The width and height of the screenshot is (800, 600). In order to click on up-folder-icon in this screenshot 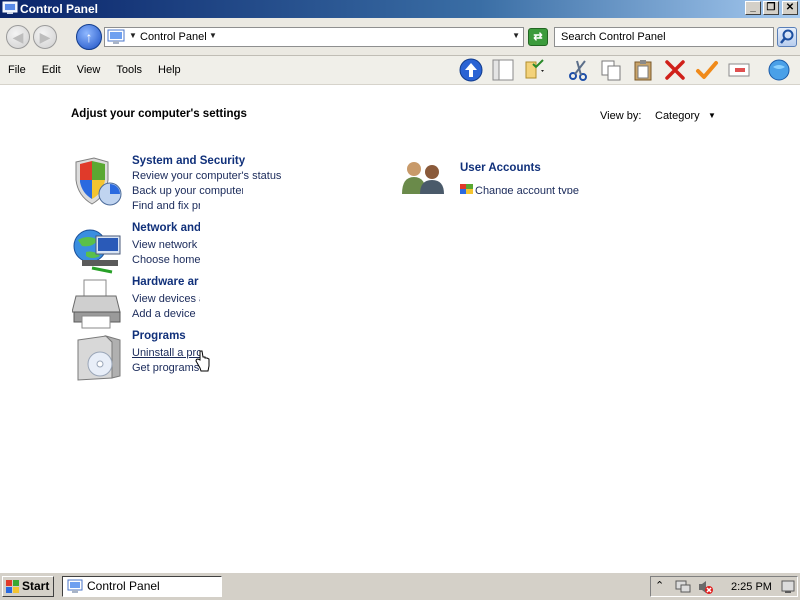, I will do `click(471, 70)`.